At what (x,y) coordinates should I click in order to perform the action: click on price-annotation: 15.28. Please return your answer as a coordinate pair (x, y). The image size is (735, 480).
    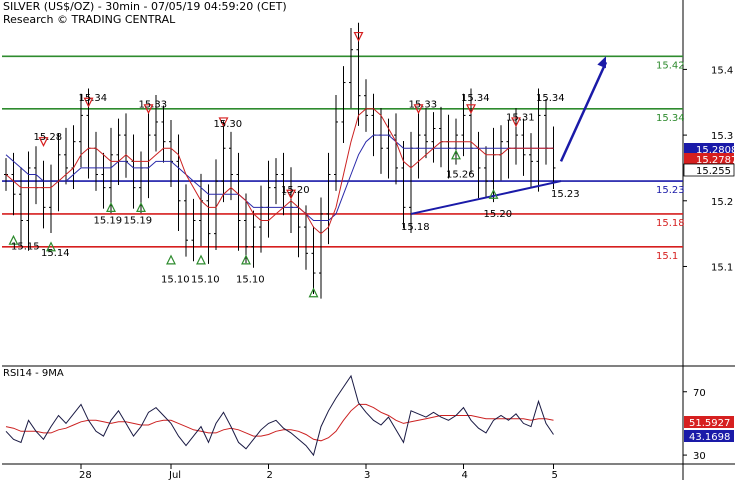
    Looking at the image, I should click on (48, 137).